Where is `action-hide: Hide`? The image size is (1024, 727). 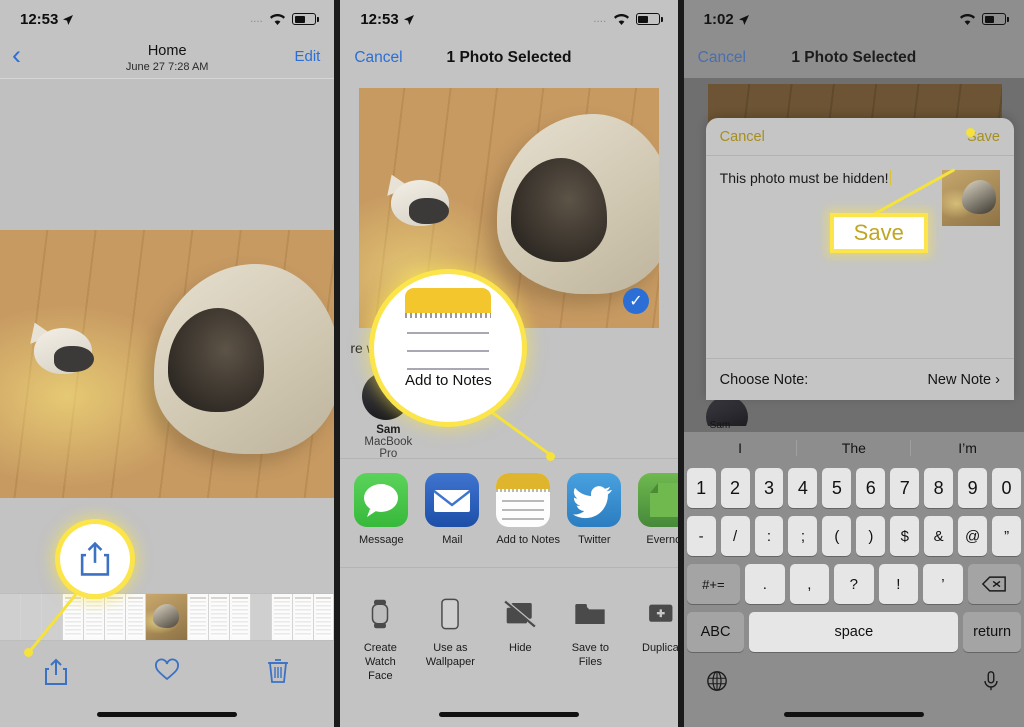
action-hide: Hide is located at coordinates (520, 623).